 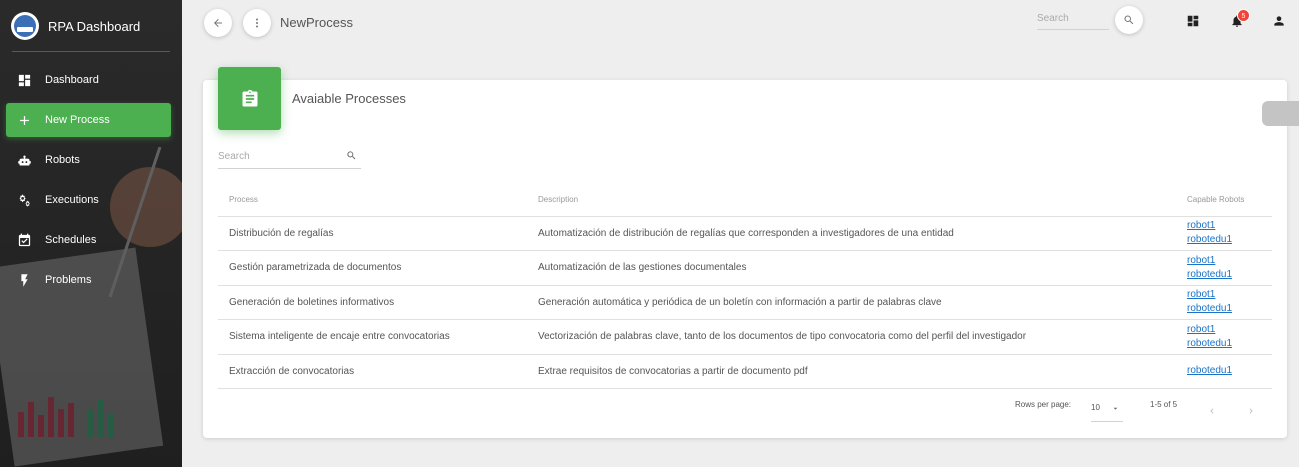 What do you see at coordinates (372, 233) in the screenshot?
I see `process-cell: Distribución de regalías` at bounding box center [372, 233].